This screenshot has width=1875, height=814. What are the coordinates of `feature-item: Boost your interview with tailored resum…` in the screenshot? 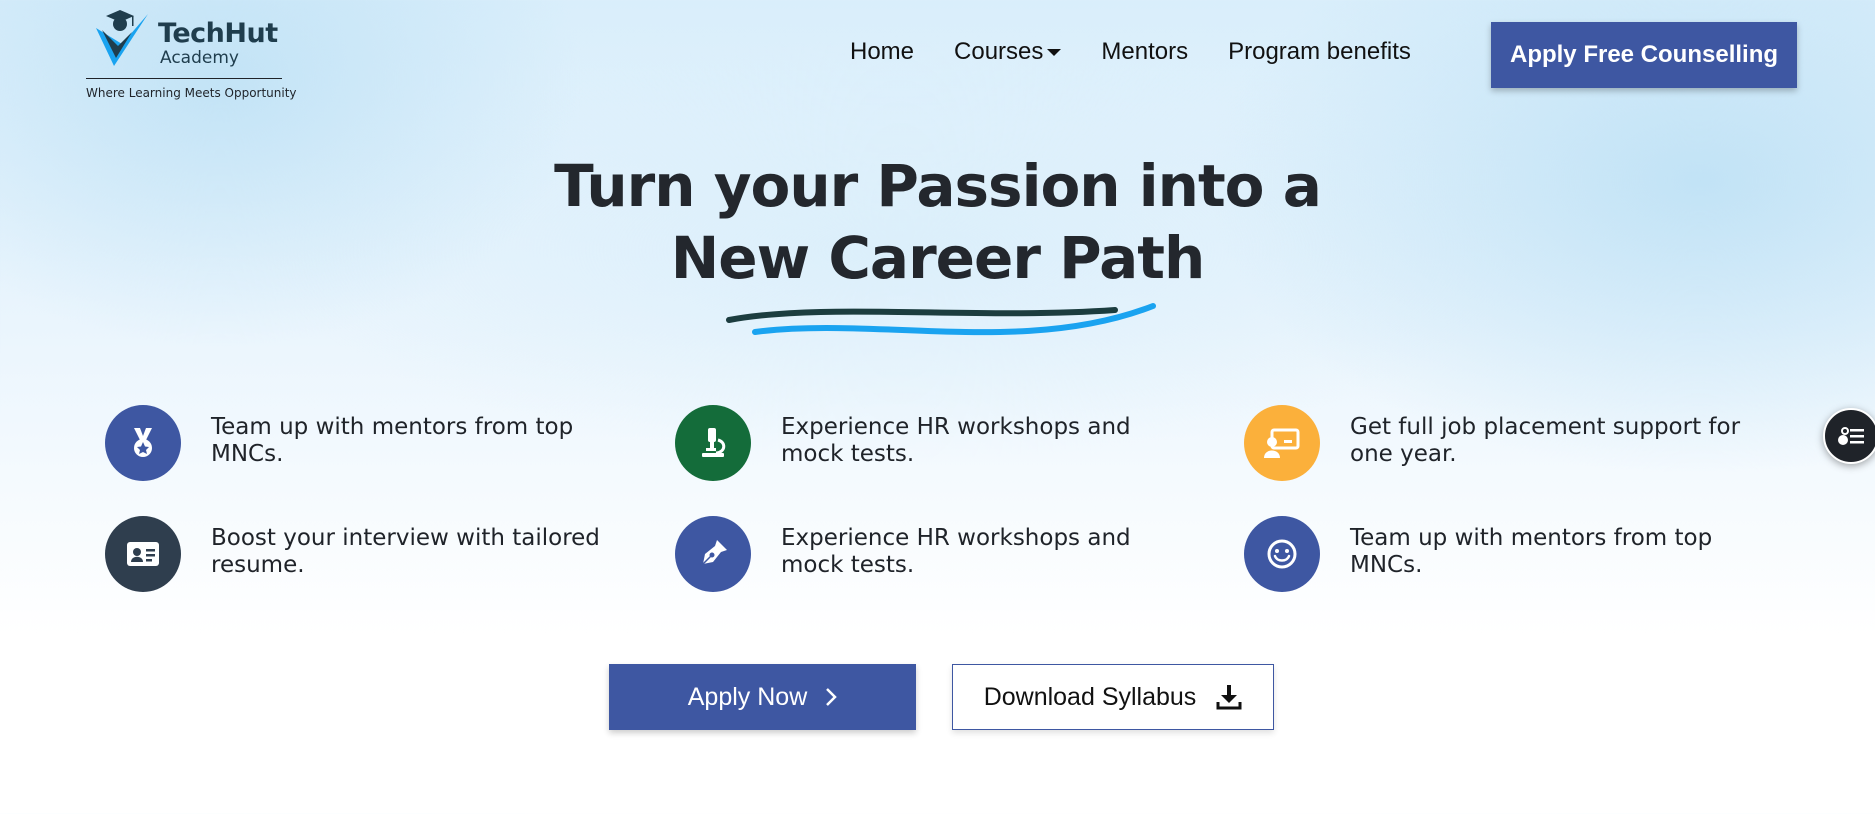 It's located at (365, 556).